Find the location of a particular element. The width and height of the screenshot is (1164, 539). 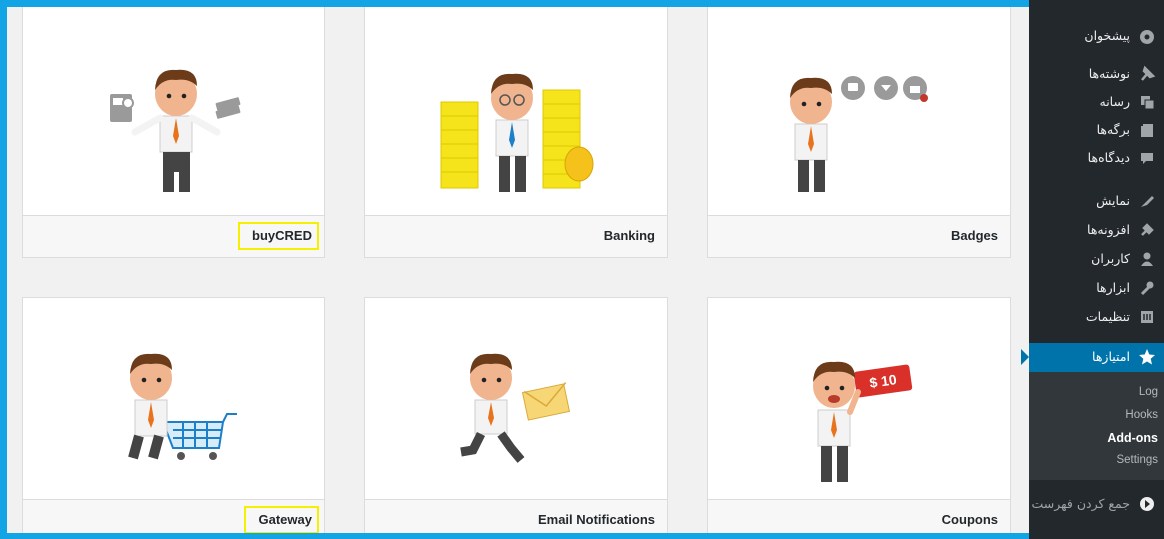

addon-footer: Banking is located at coordinates (516, 236).